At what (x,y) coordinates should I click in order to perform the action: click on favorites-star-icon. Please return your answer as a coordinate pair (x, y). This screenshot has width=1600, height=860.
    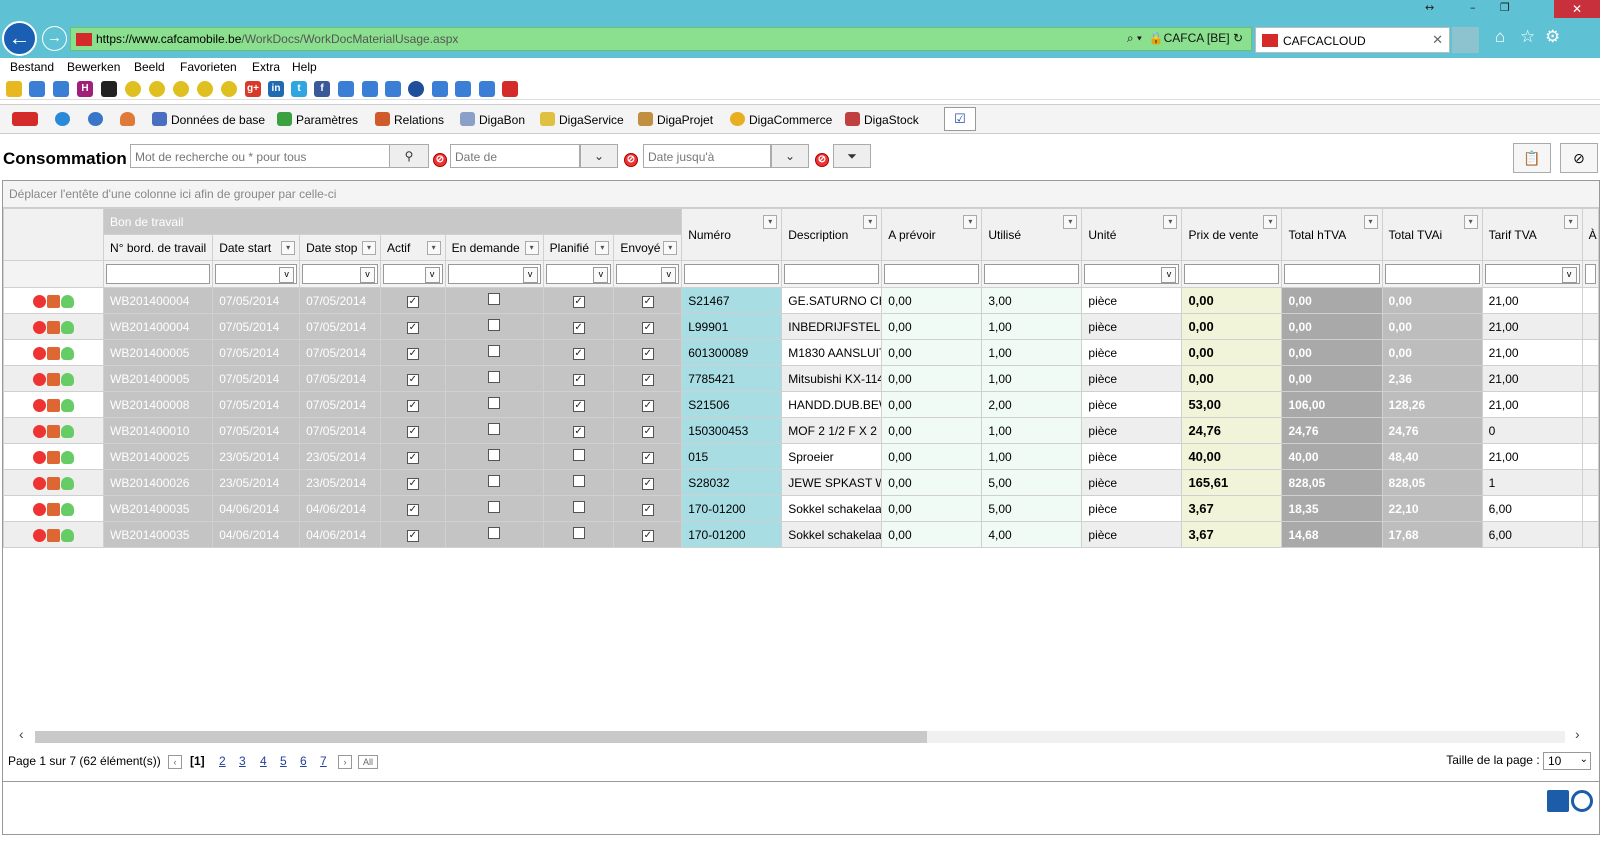
    Looking at the image, I should click on (14, 89).